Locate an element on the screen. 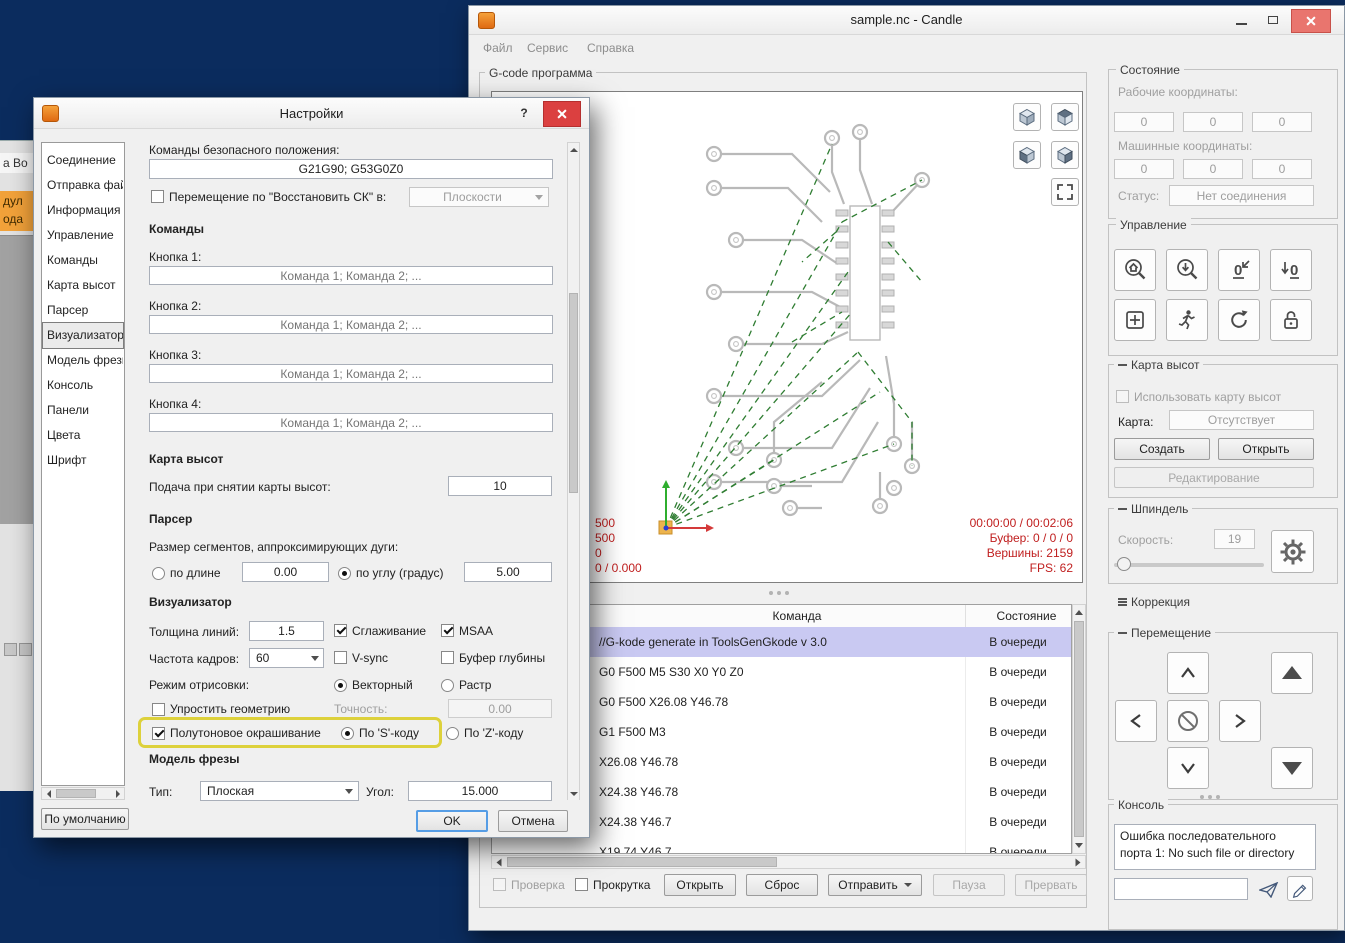  spindle-speed-slider is located at coordinates (1189, 565).